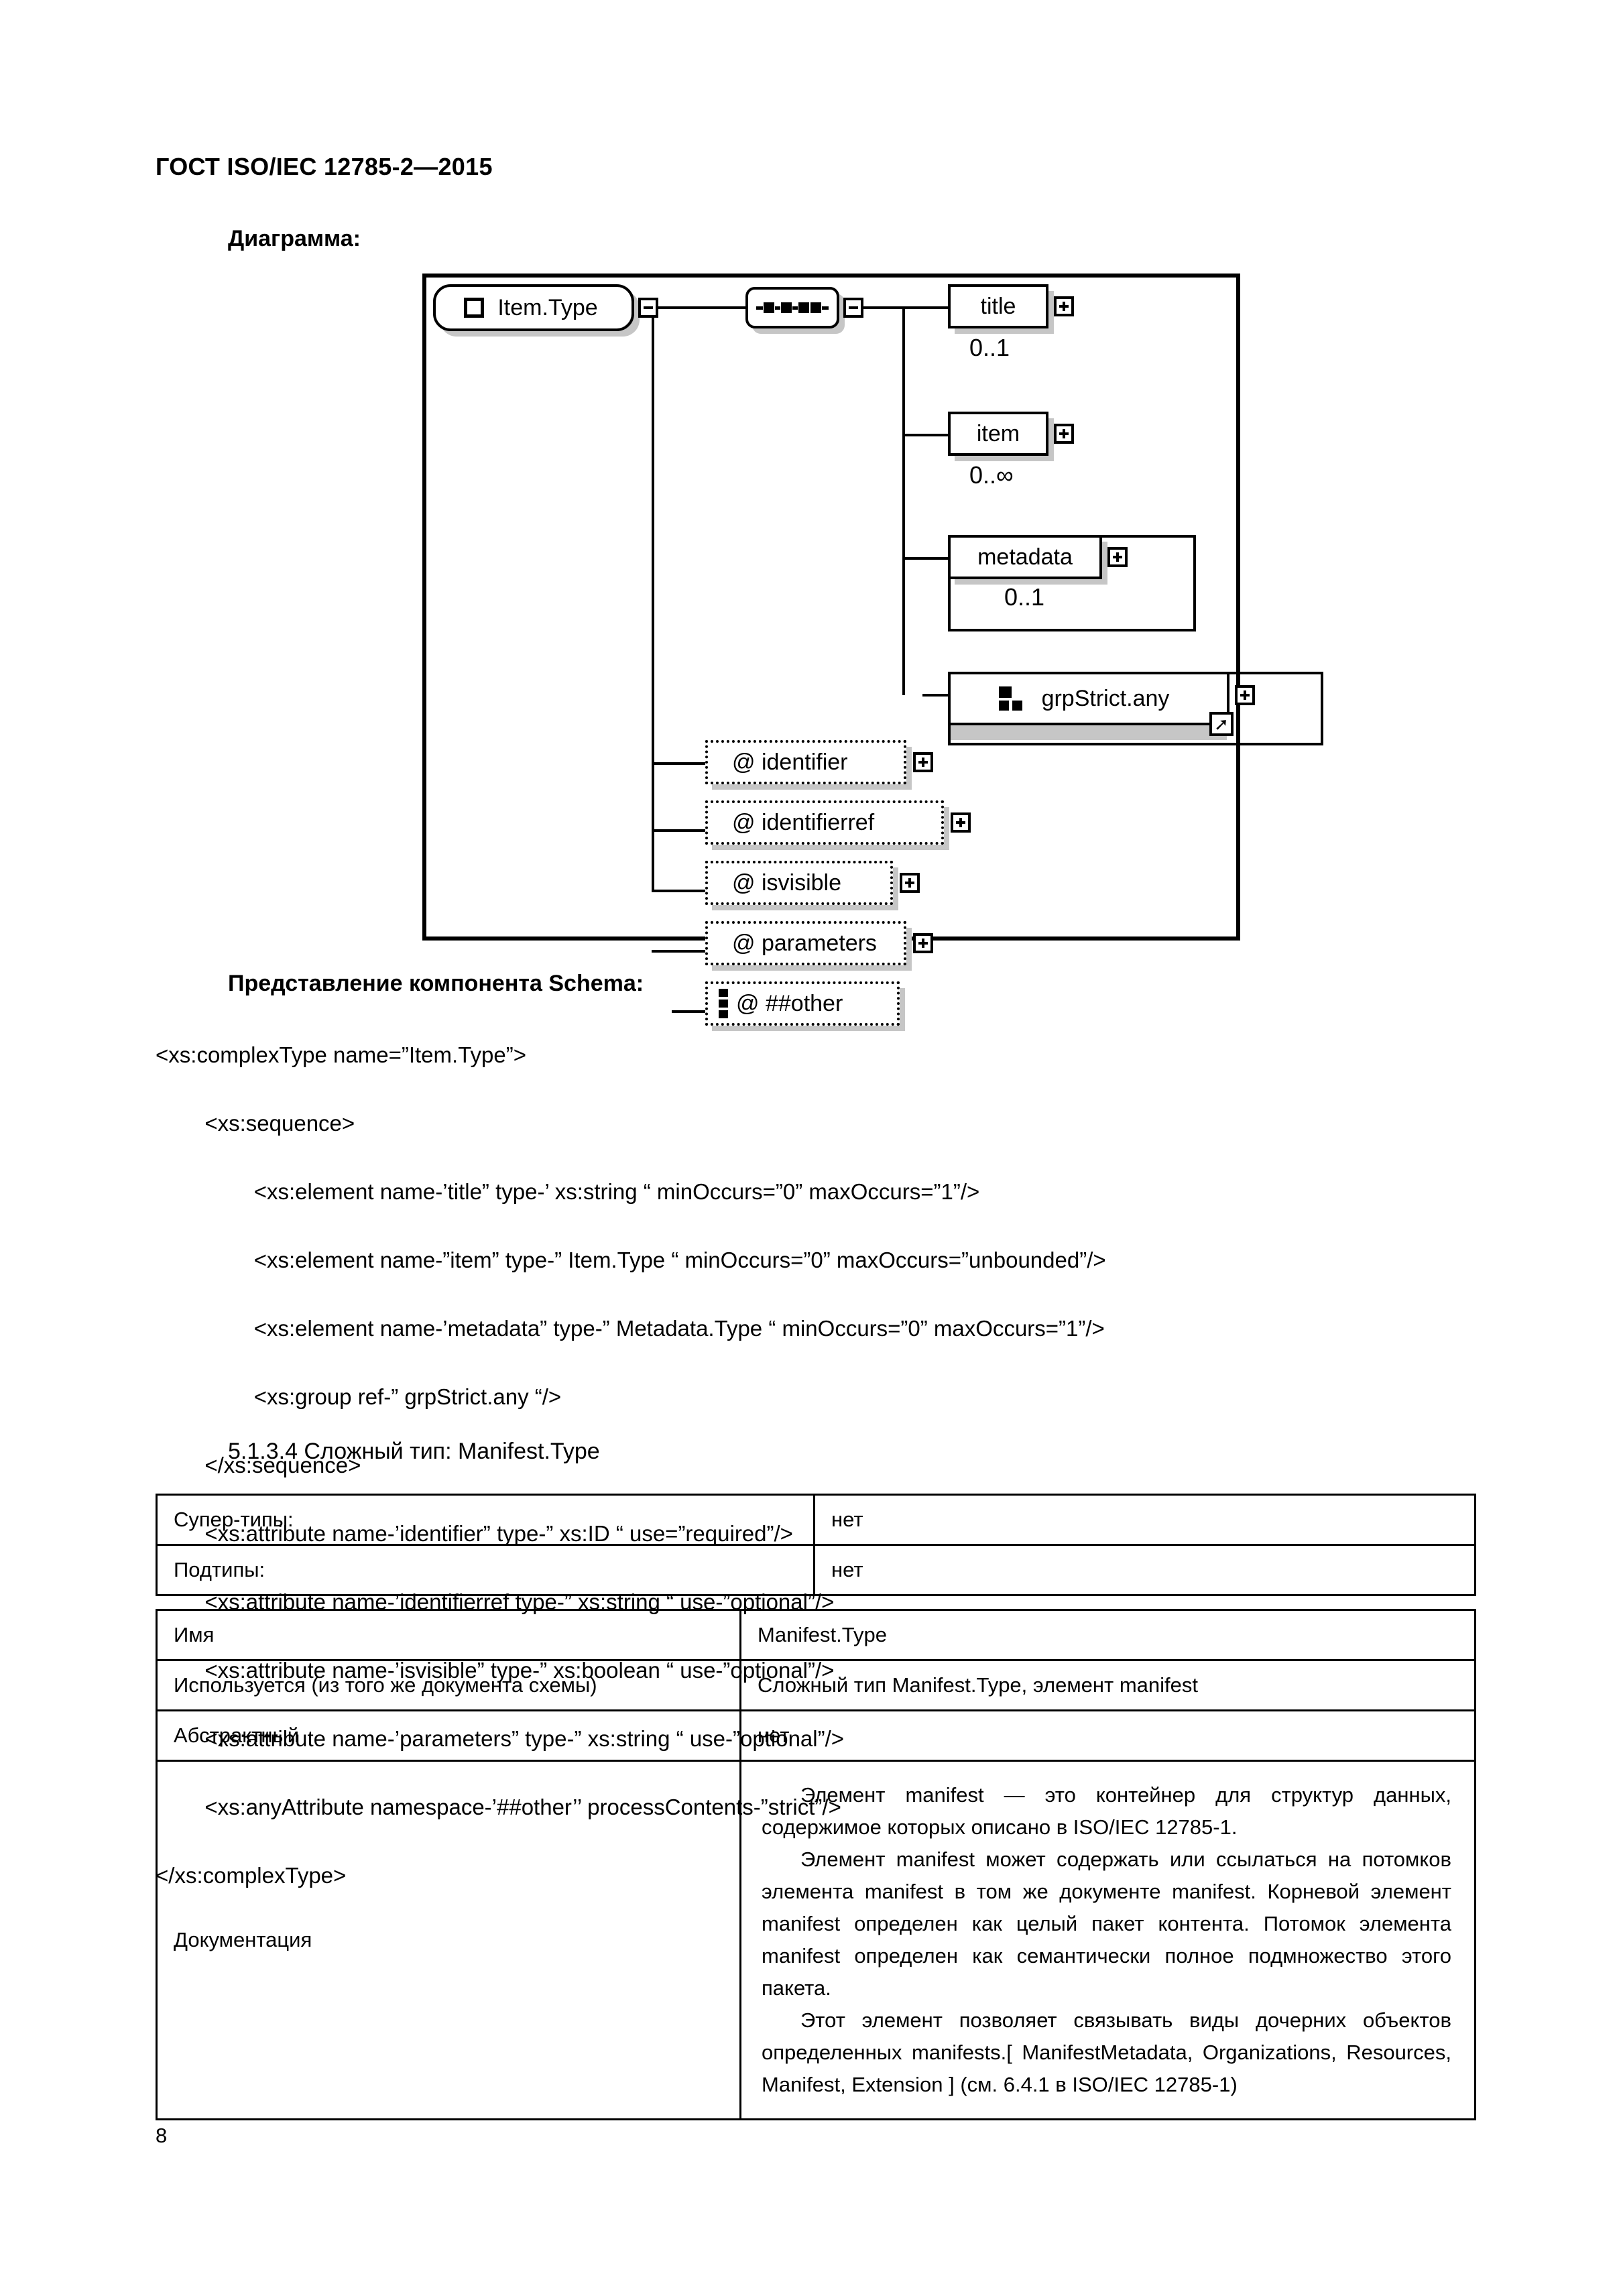 This screenshot has width=1623, height=2296. I want to click on expander-attribute-identifier, so click(923, 762).